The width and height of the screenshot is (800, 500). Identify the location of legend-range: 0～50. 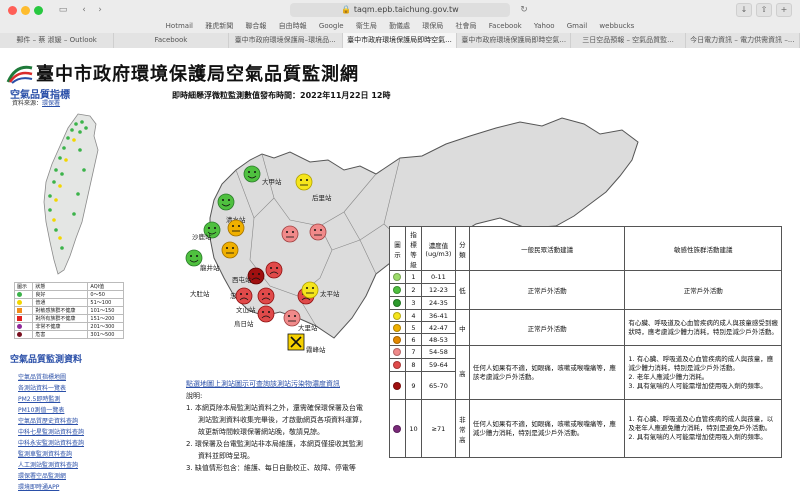
(105, 294).